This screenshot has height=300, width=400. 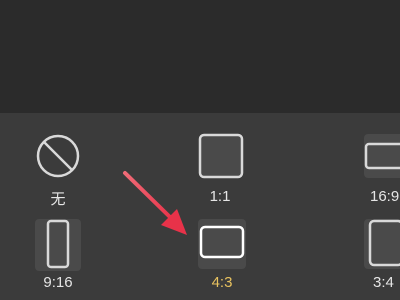 I want to click on ratio-label-4-3: 4:3, so click(x=222, y=282).